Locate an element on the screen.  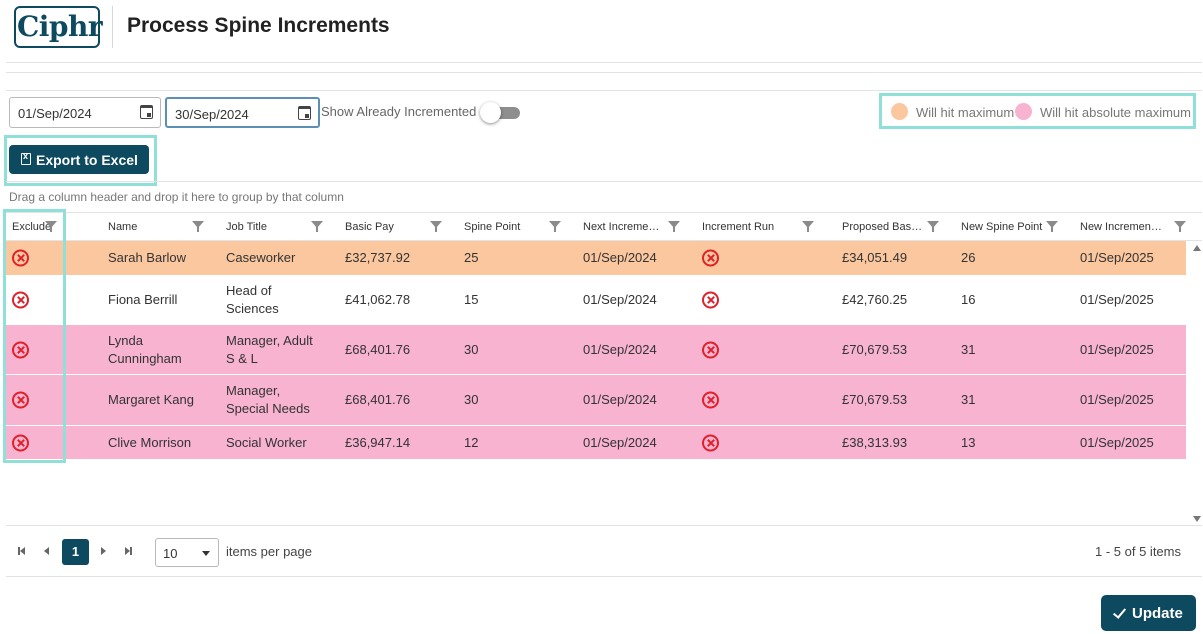
legend-dot-max is located at coordinates (899, 111).